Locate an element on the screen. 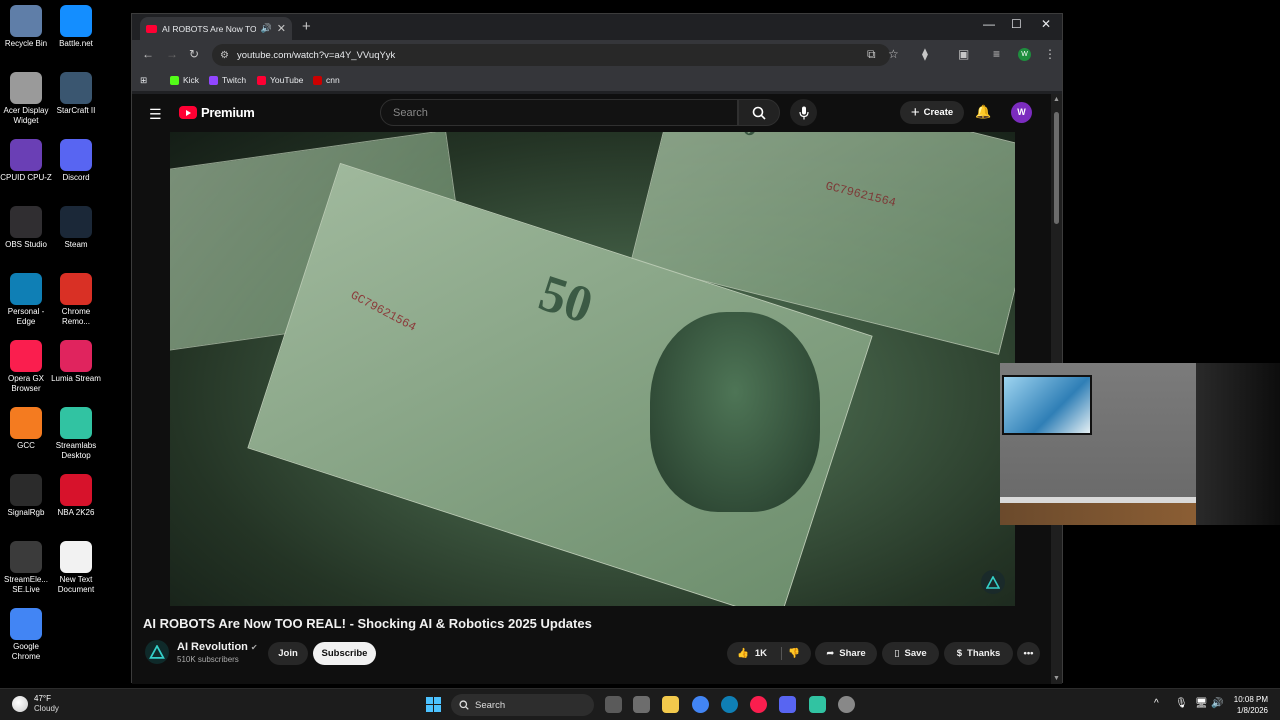 This screenshot has width=1280, height=720. thanks-button: $ Thanks is located at coordinates (978, 653).